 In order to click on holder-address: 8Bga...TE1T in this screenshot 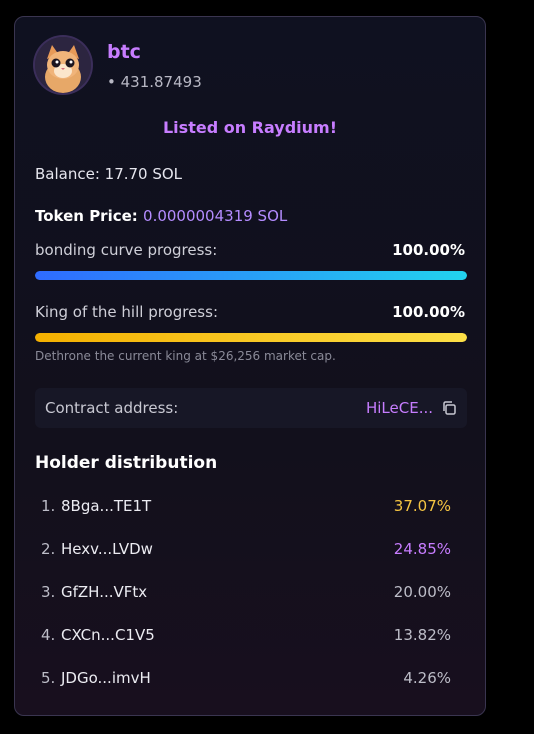, I will do `click(106, 506)`.